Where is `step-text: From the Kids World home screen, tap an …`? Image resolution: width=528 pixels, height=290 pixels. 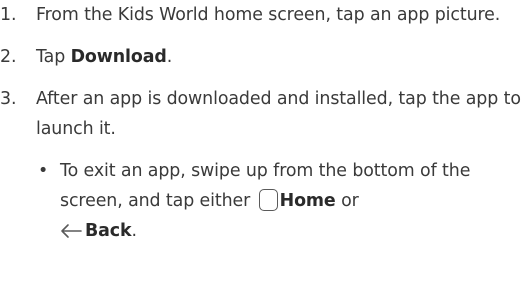
step-text: From the Kids World home screen, tap an … is located at coordinates (268, 15).